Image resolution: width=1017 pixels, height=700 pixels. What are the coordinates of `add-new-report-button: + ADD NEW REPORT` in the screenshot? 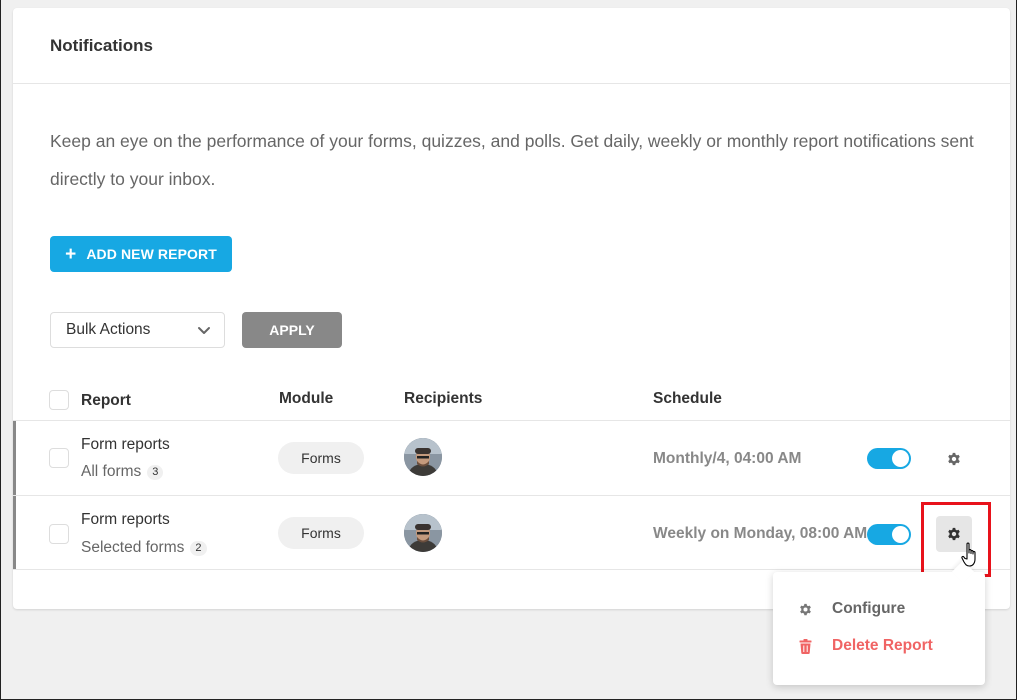 It's located at (141, 254).